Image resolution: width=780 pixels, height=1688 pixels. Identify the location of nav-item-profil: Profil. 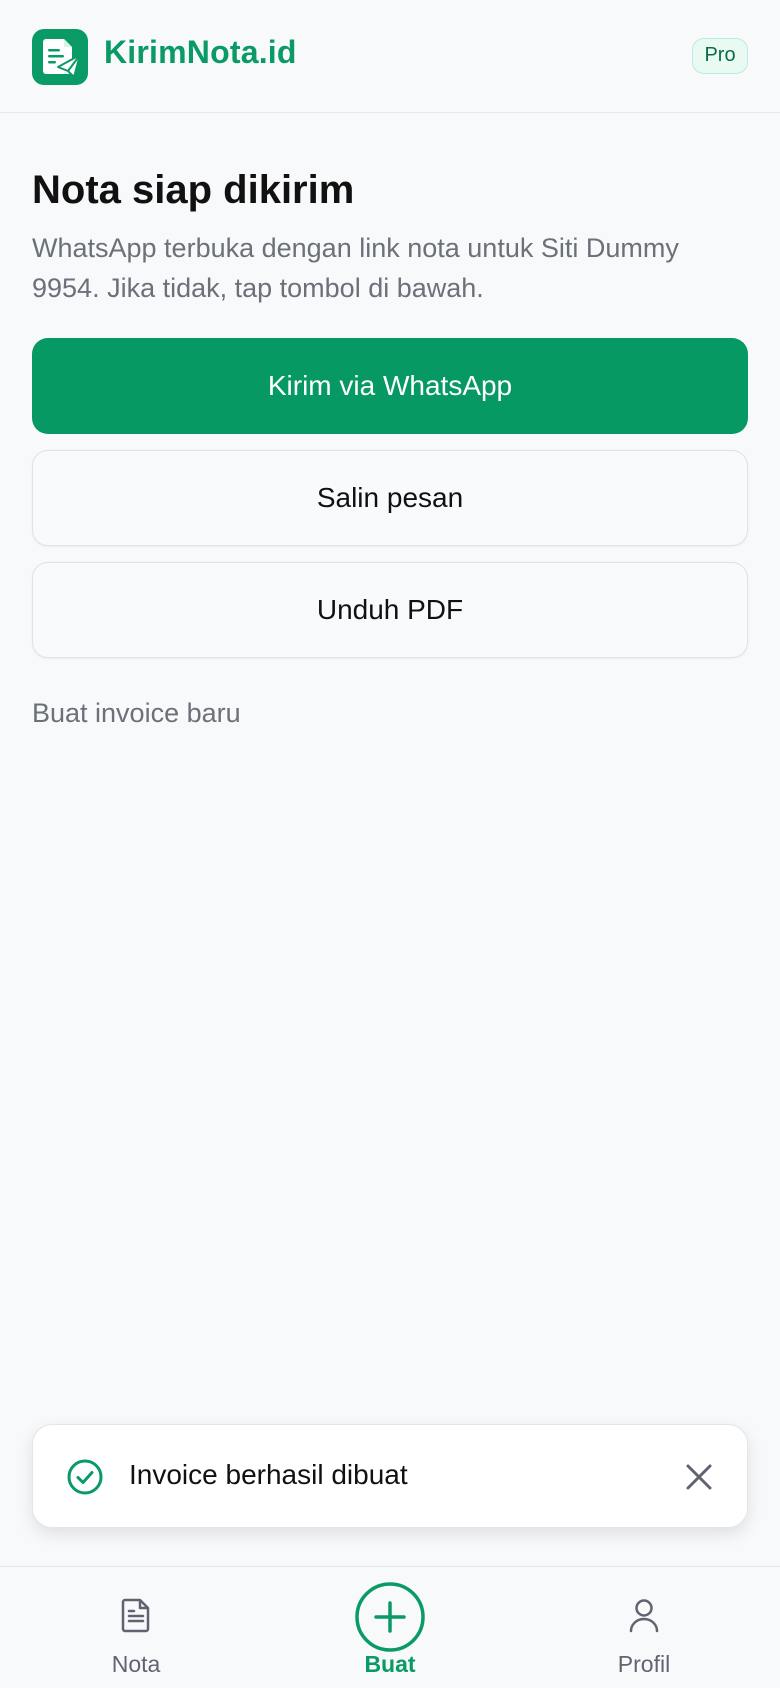
(644, 1627).